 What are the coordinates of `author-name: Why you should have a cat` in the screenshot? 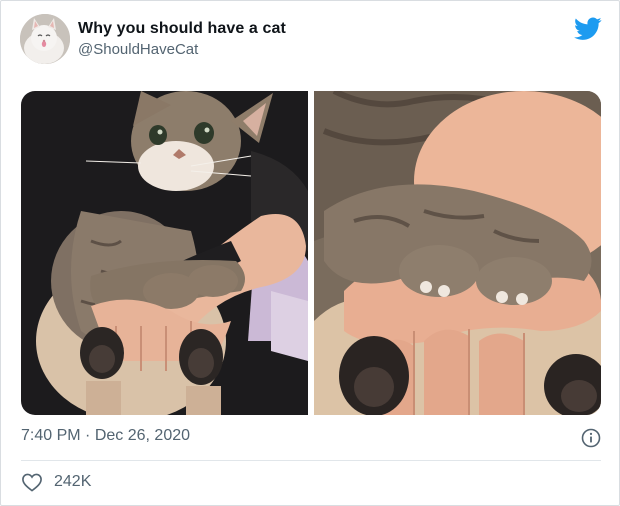 It's located at (182, 29).